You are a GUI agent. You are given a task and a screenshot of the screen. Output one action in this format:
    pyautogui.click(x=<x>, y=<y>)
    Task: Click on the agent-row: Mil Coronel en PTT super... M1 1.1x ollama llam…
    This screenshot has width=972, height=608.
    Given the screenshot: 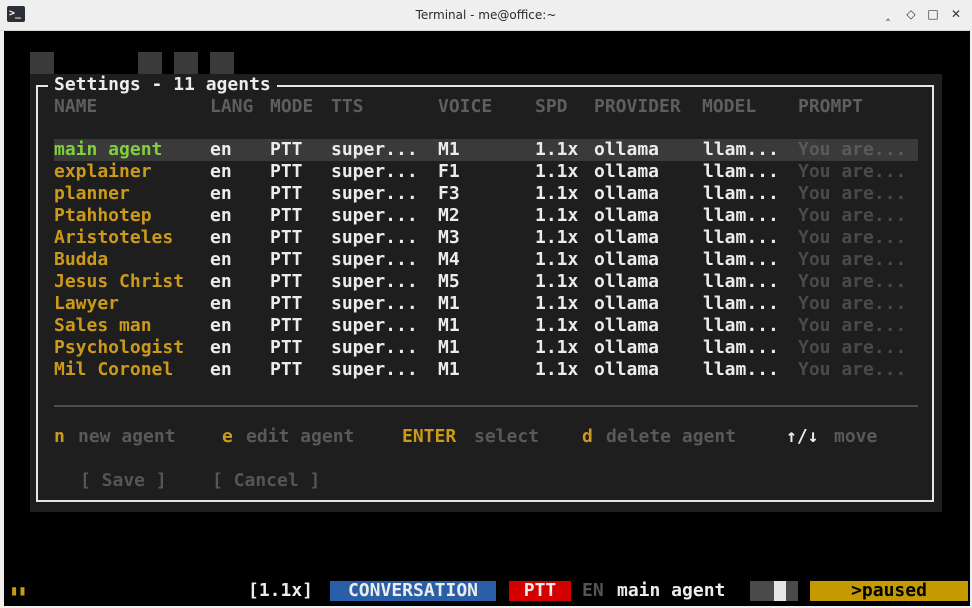 What is the action you would take?
    pyautogui.click(x=474, y=370)
    